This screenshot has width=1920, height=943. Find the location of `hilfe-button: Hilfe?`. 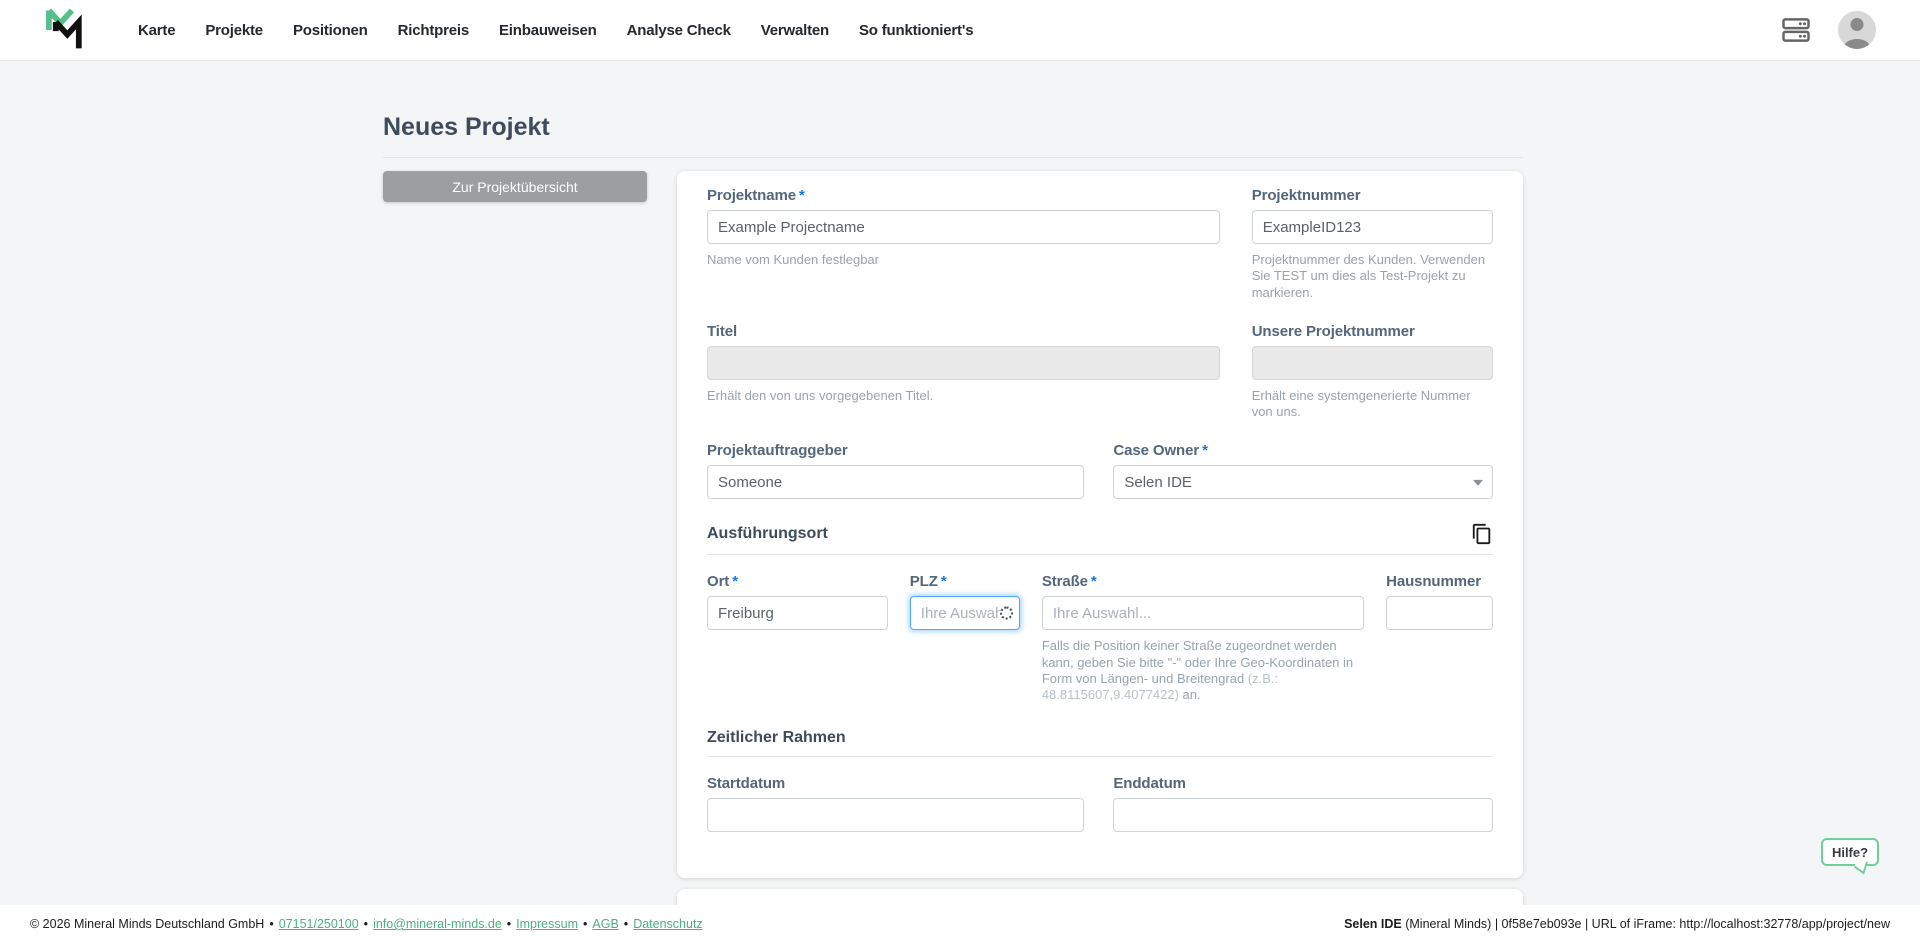

hilfe-button: Hilfe? is located at coordinates (1850, 852).